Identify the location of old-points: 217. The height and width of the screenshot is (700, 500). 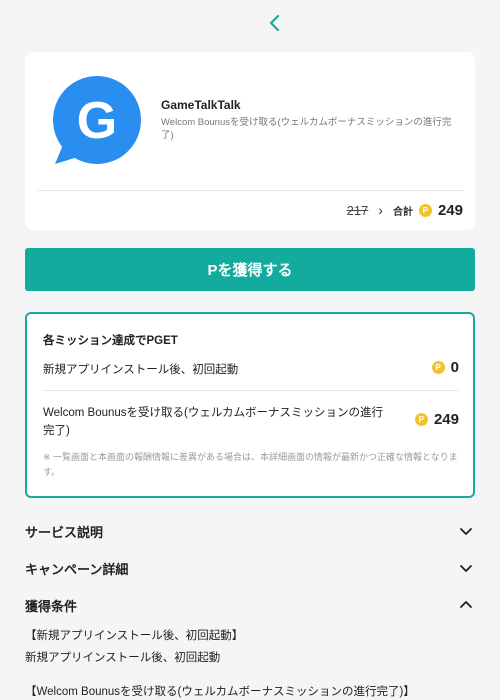
(357, 210).